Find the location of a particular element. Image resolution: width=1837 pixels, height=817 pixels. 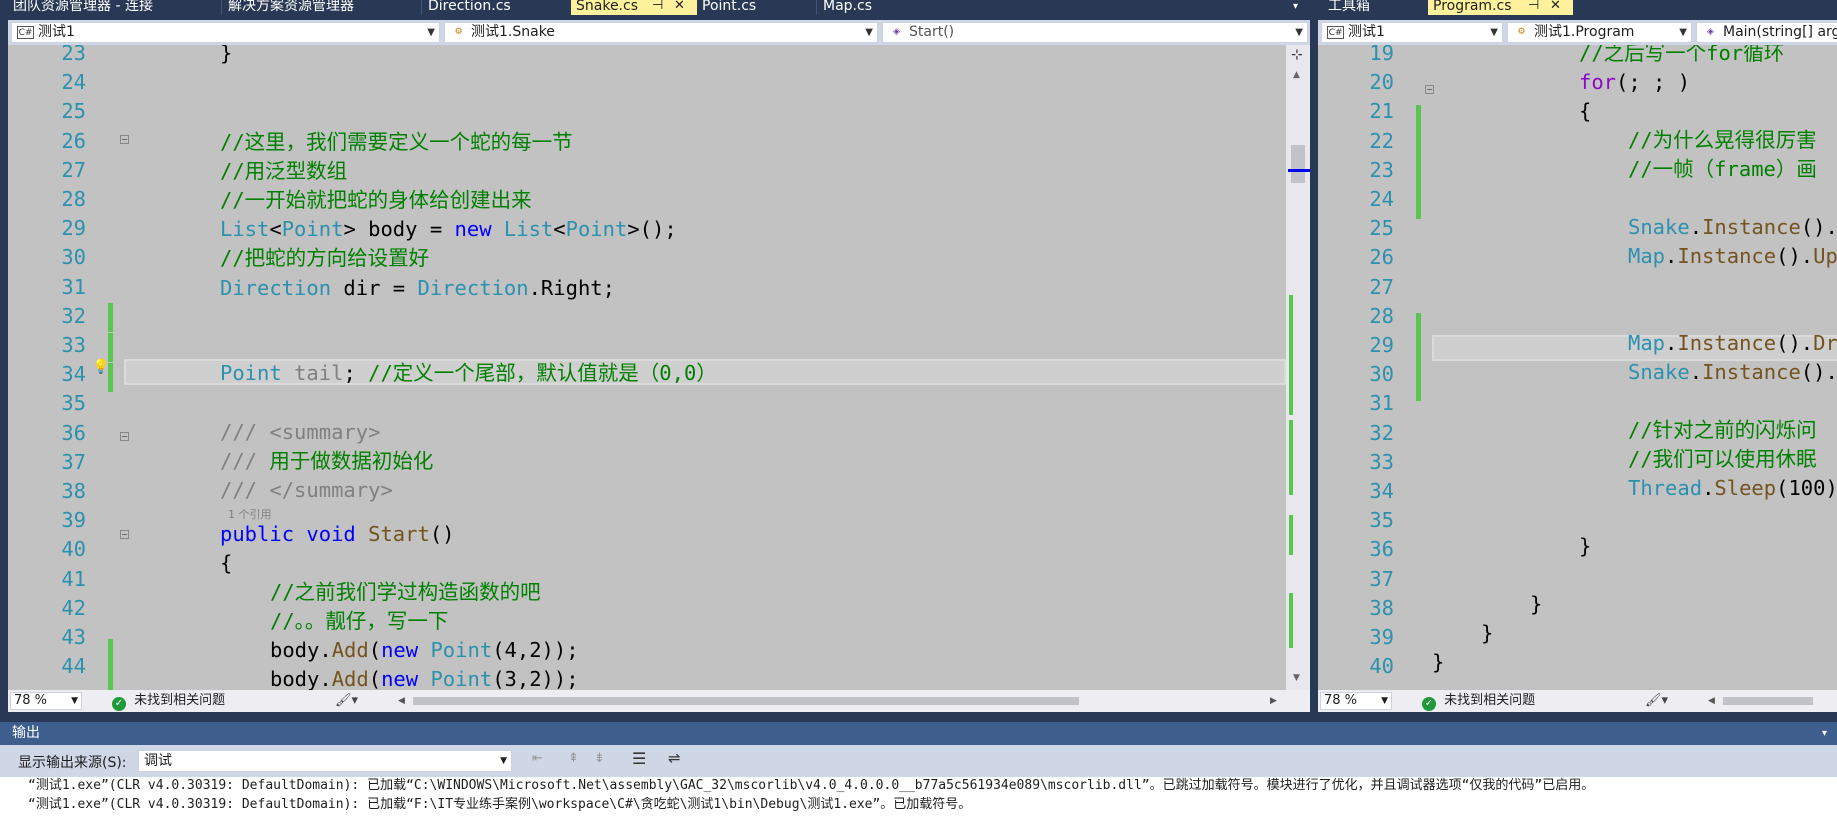

split-editor-icon: ⊹ is located at coordinates (1297, 55).